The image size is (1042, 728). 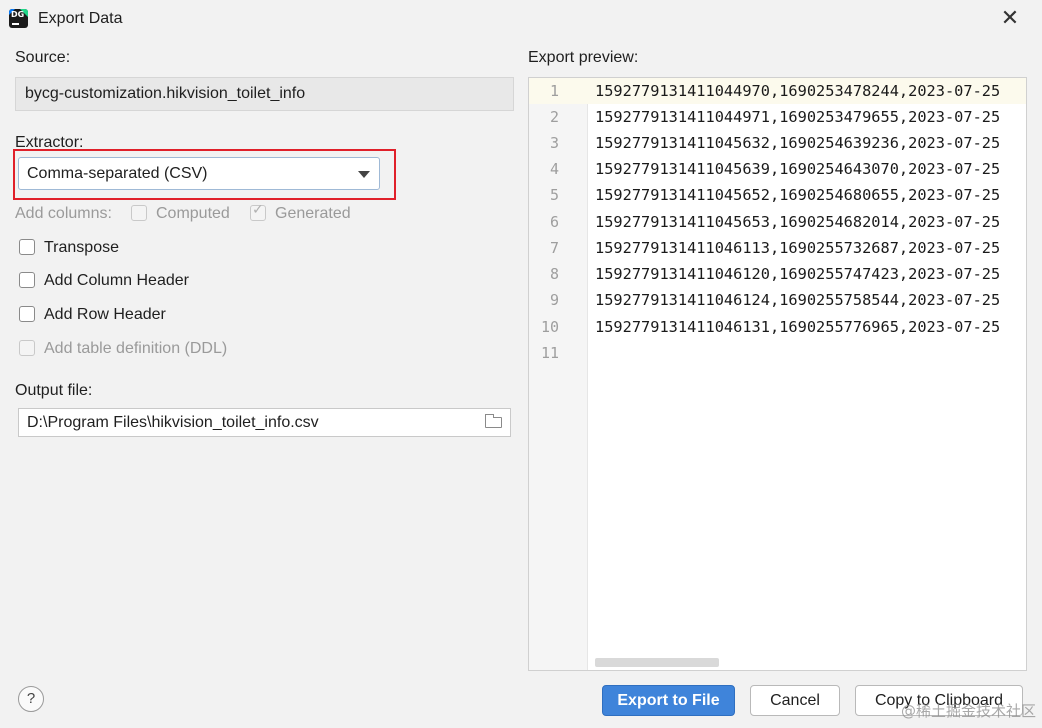 What do you see at coordinates (554, 274) in the screenshot?
I see `line-number: 8` at bounding box center [554, 274].